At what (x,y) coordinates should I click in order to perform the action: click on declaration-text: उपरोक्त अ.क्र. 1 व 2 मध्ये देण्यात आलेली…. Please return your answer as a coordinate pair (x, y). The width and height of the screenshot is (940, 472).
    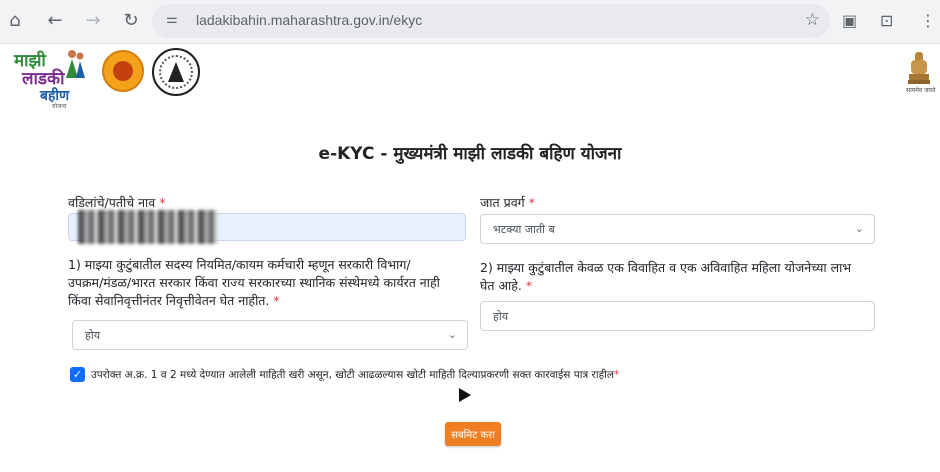
    Looking at the image, I should click on (355, 375).